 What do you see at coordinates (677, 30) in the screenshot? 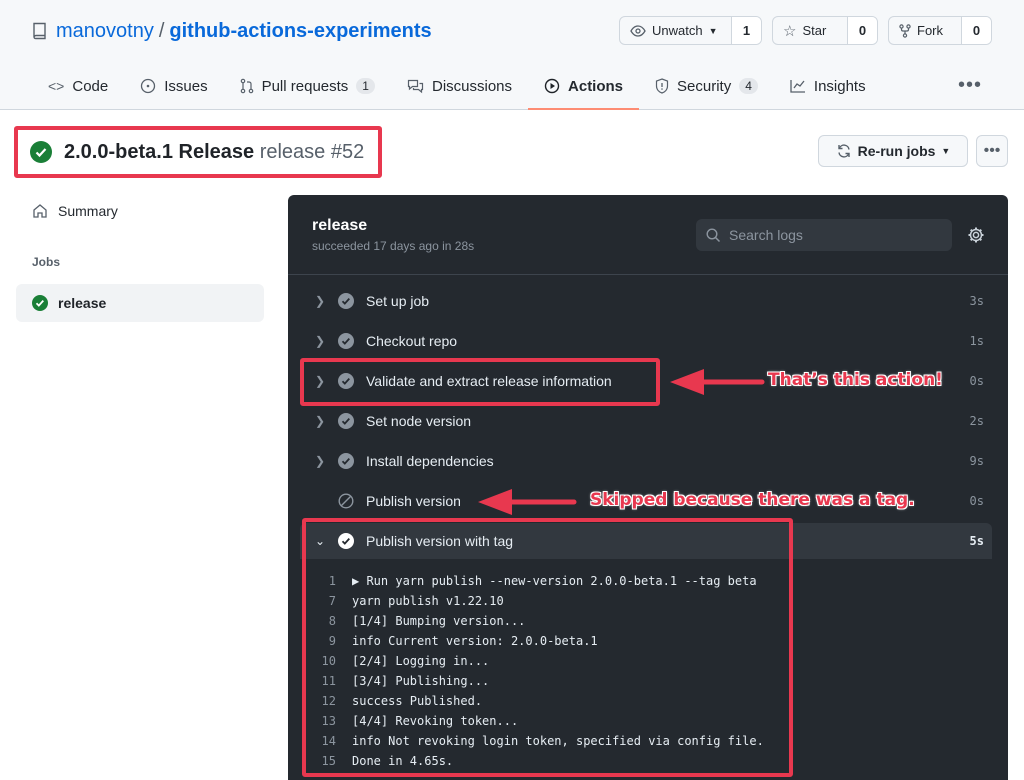
I see `unwatch-label: Unwatch` at bounding box center [677, 30].